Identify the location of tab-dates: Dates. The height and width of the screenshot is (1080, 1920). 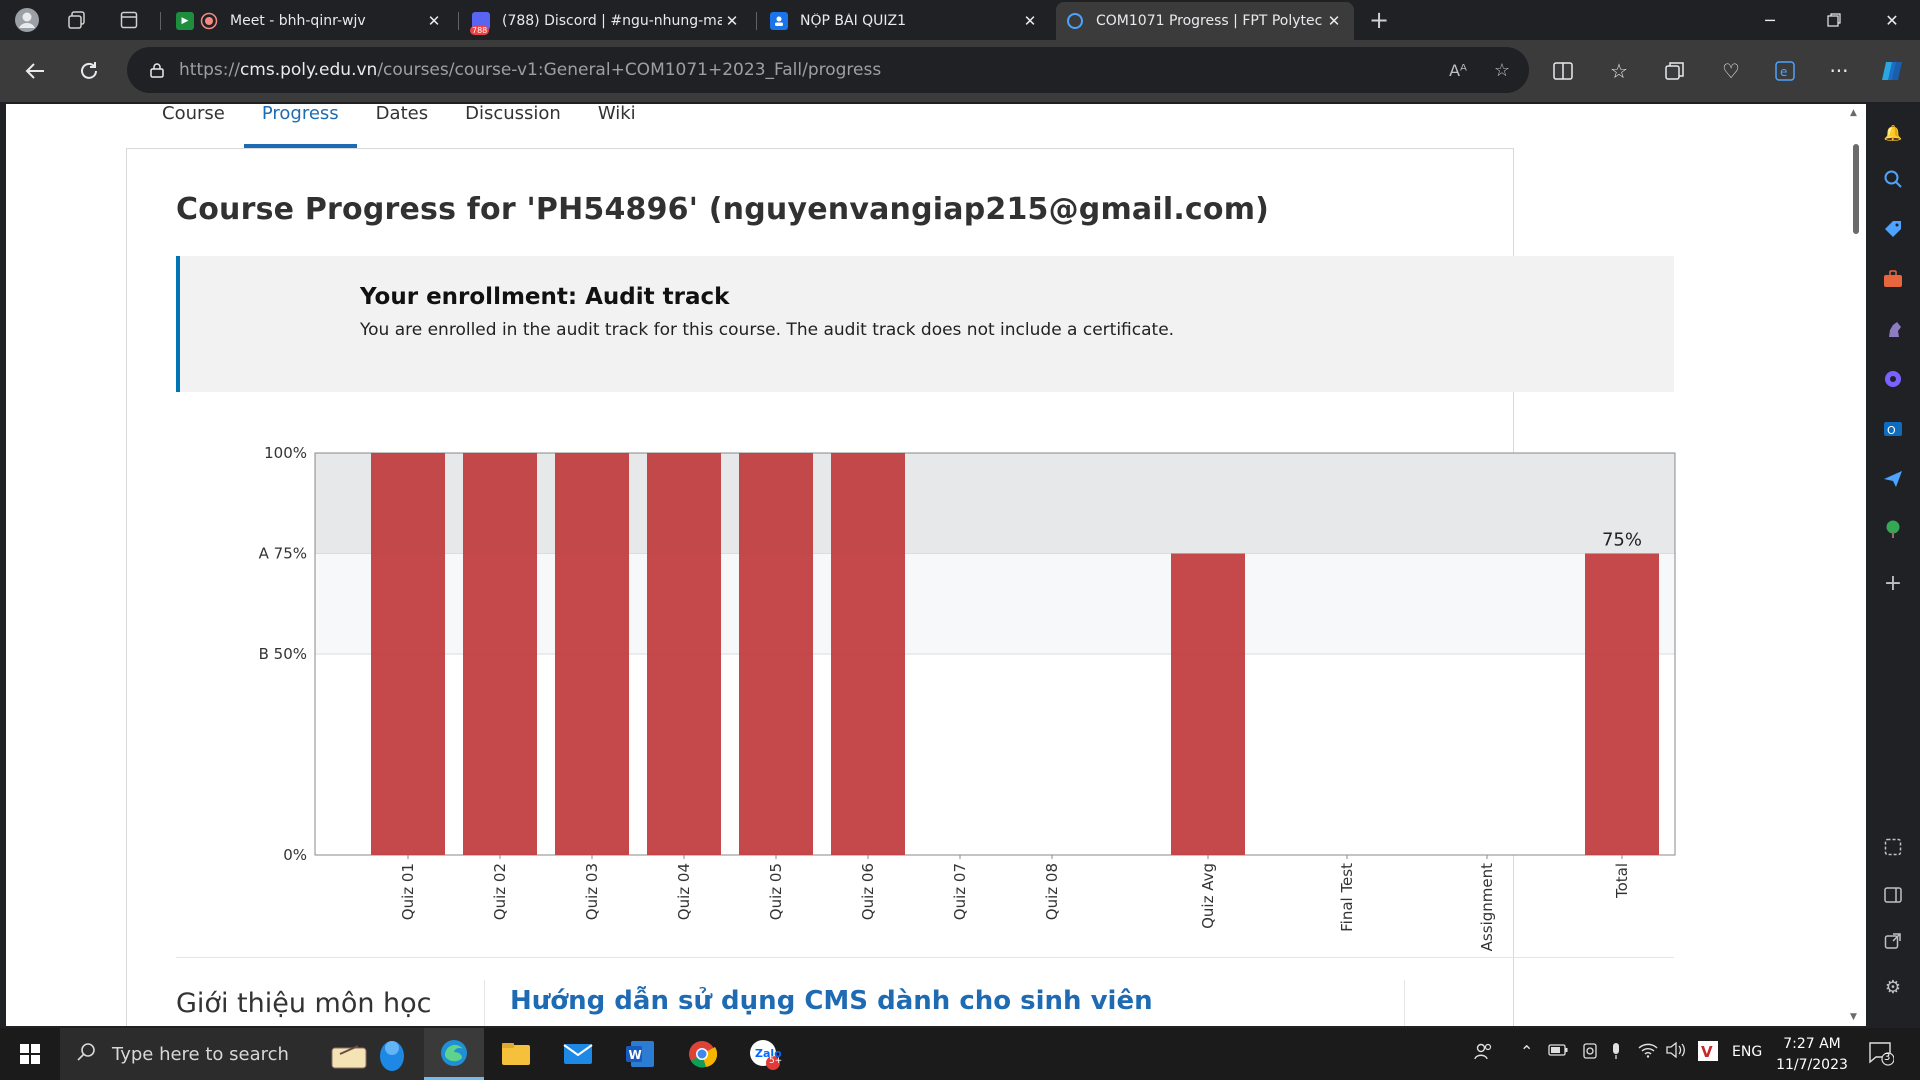
(402, 126).